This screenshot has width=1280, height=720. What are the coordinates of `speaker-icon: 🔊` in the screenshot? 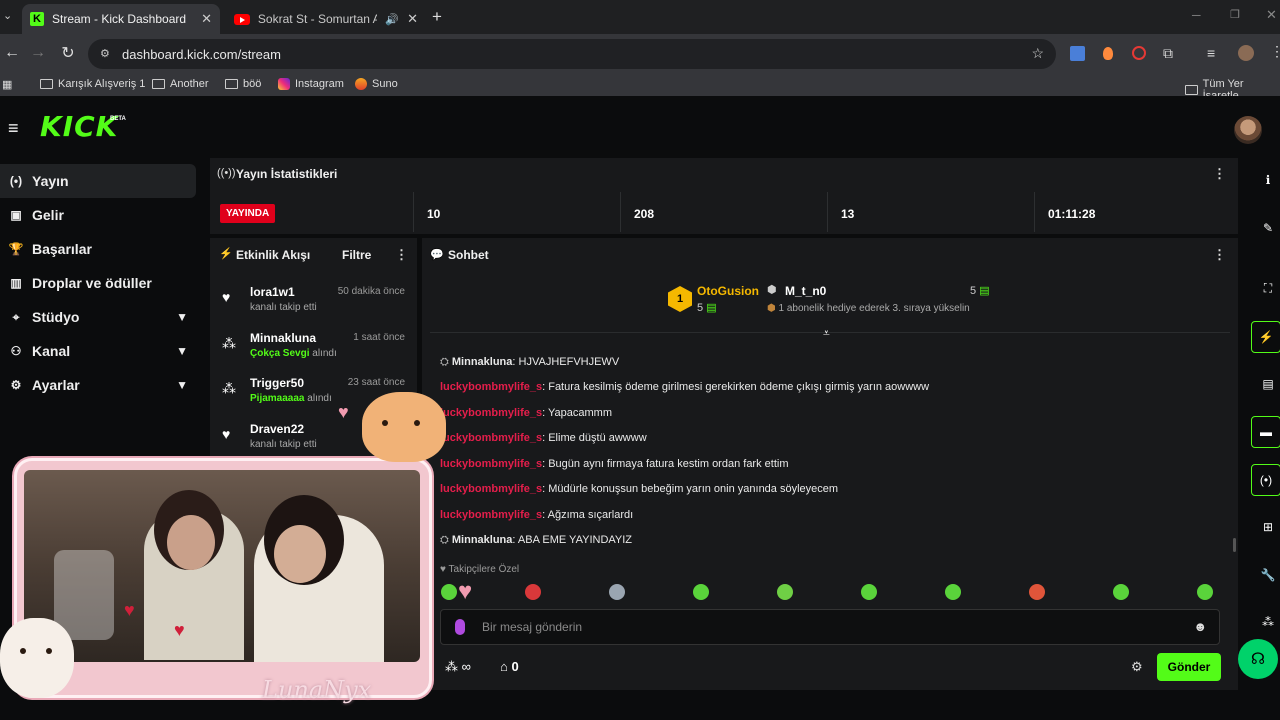 It's located at (392, 19).